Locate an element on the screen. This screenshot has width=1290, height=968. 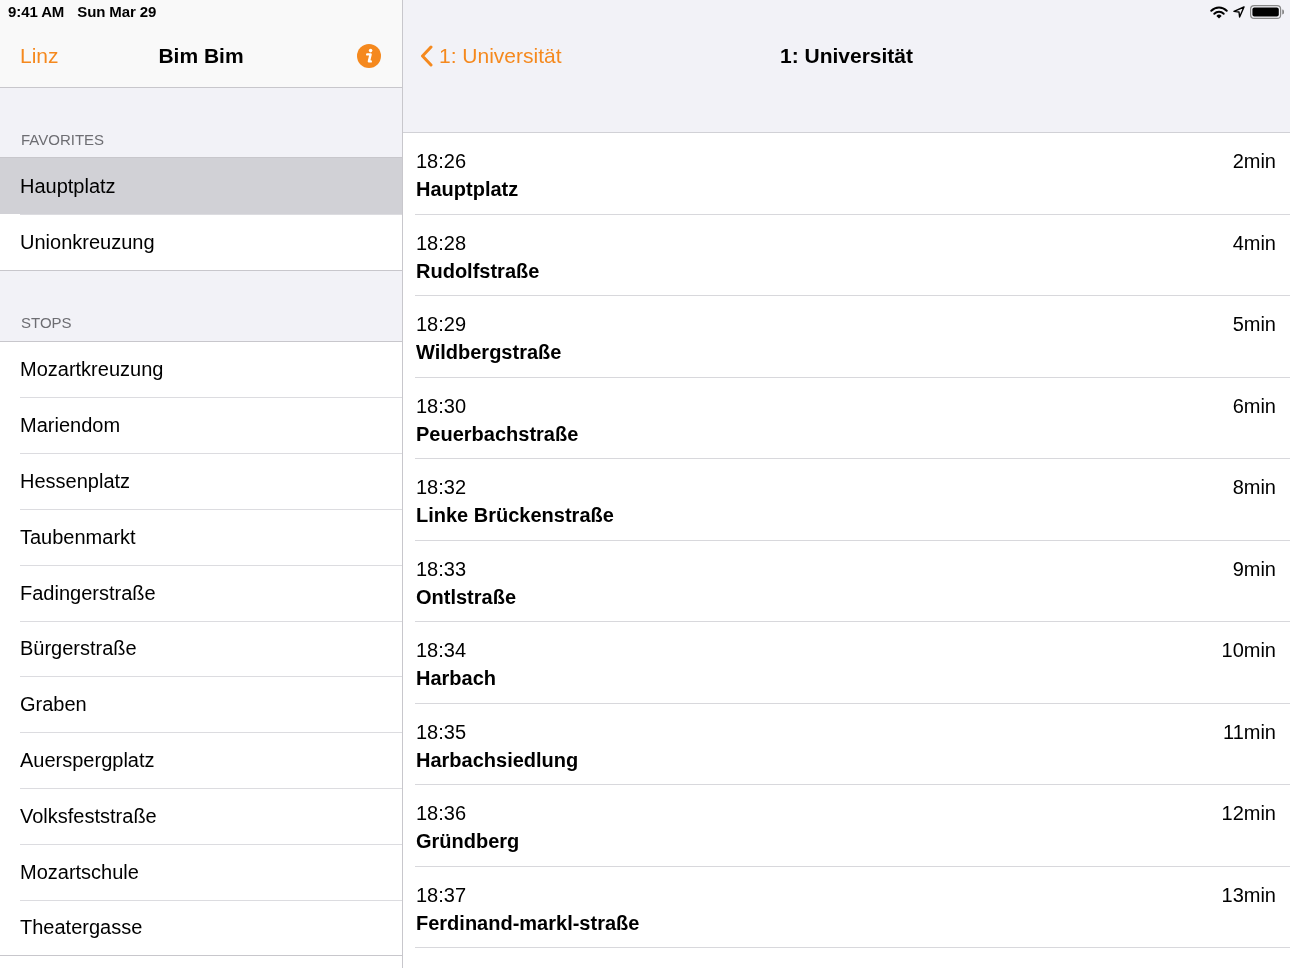
wifi-icon is located at coordinates (1219, 12).